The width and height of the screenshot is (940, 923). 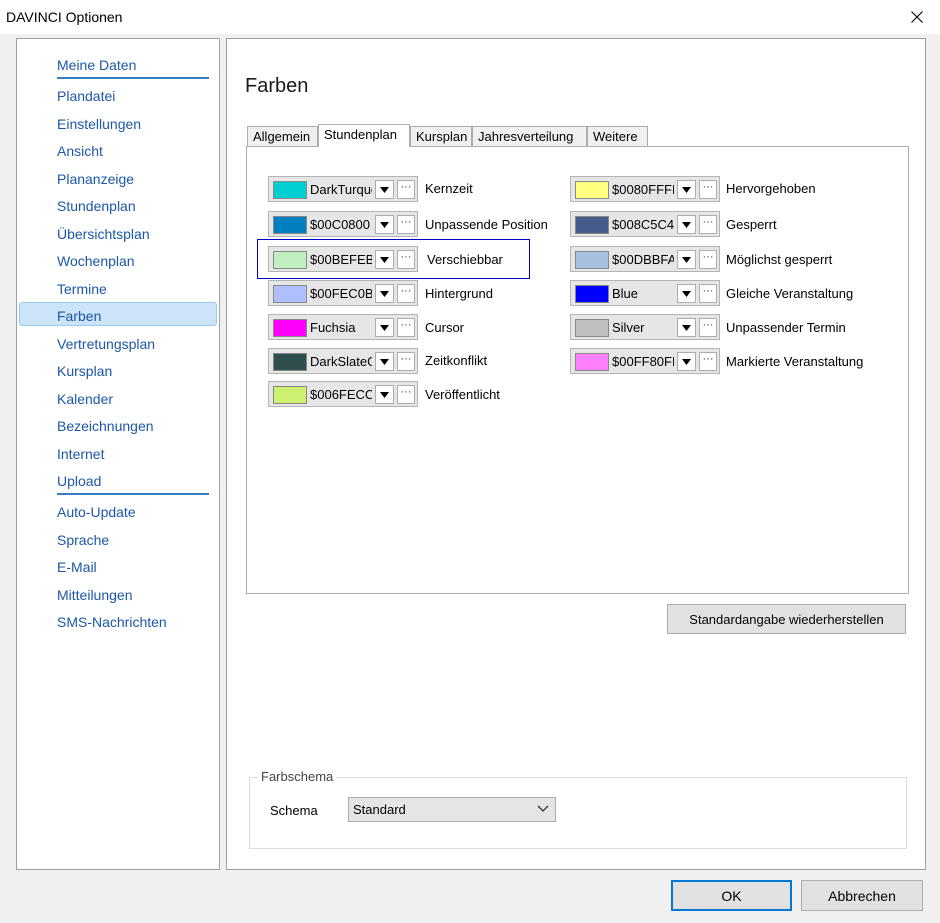 I want to click on color-picker-unpassende-position: $00C0800 ···, so click(x=343, y=224).